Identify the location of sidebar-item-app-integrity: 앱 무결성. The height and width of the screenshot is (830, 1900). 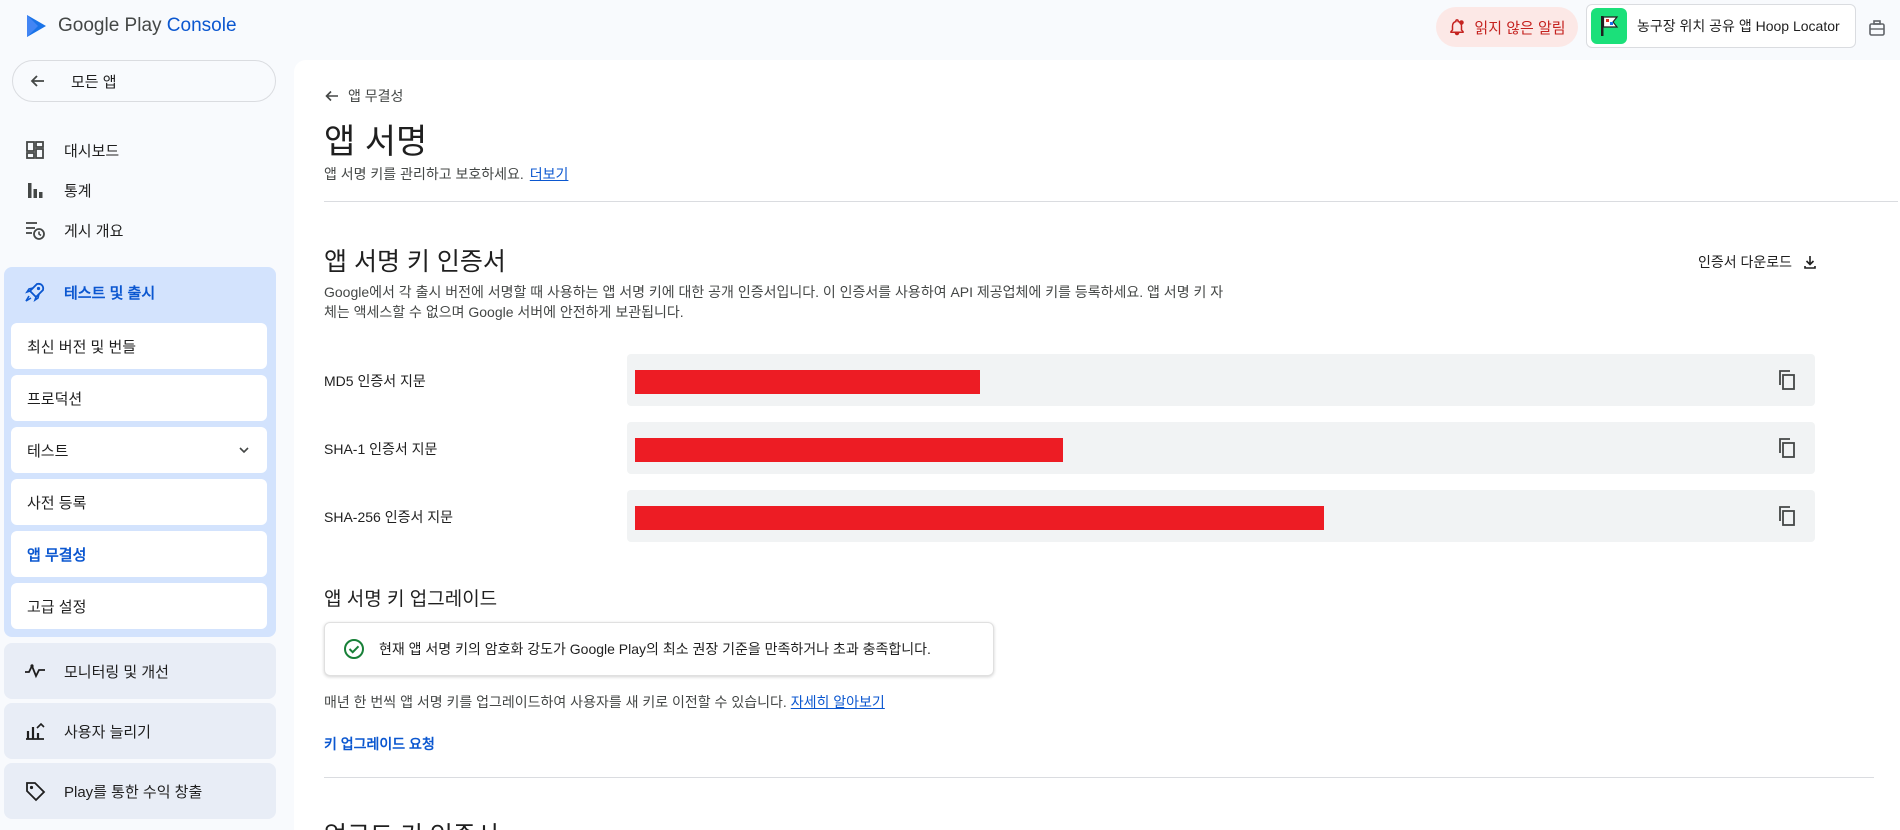
(139, 554).